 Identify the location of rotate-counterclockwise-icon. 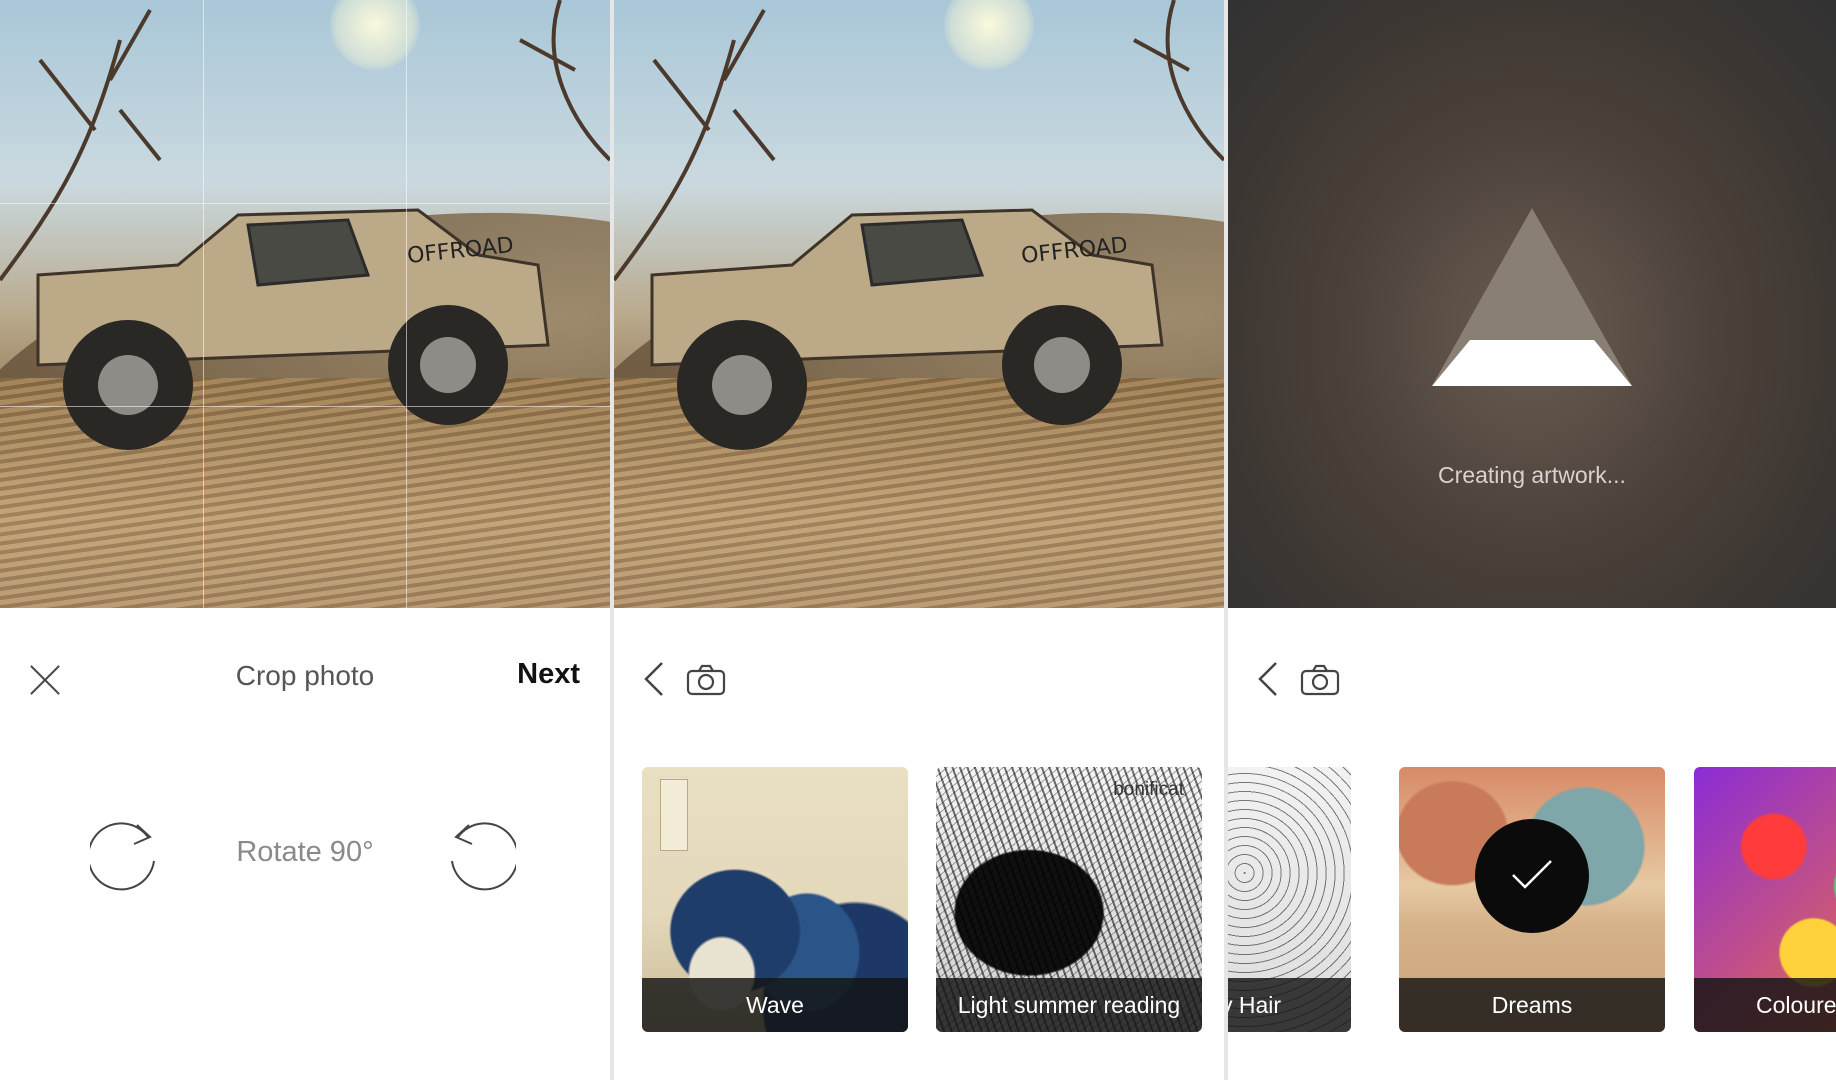
(481, 855).